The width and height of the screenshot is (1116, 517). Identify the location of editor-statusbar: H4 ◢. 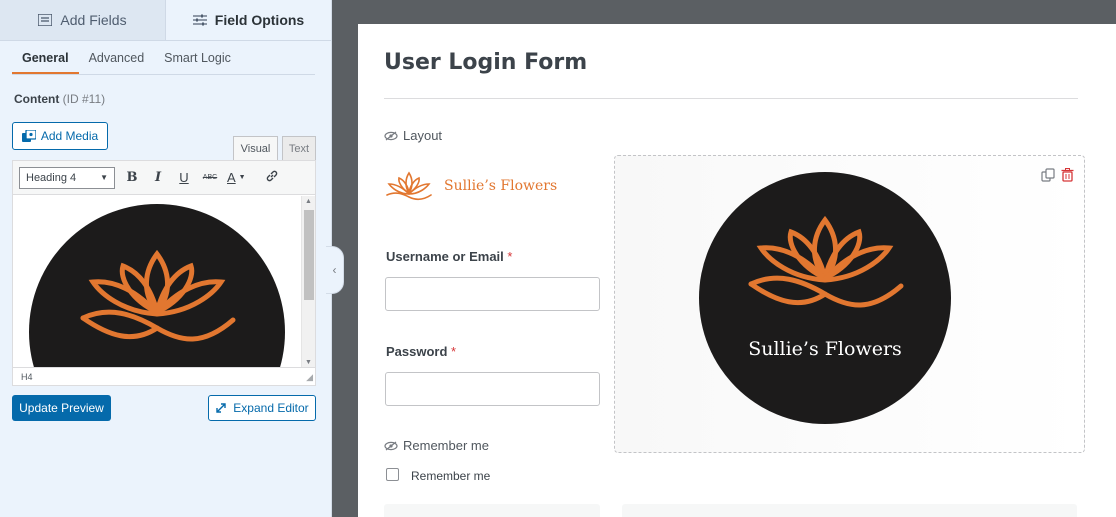
(164, 376).